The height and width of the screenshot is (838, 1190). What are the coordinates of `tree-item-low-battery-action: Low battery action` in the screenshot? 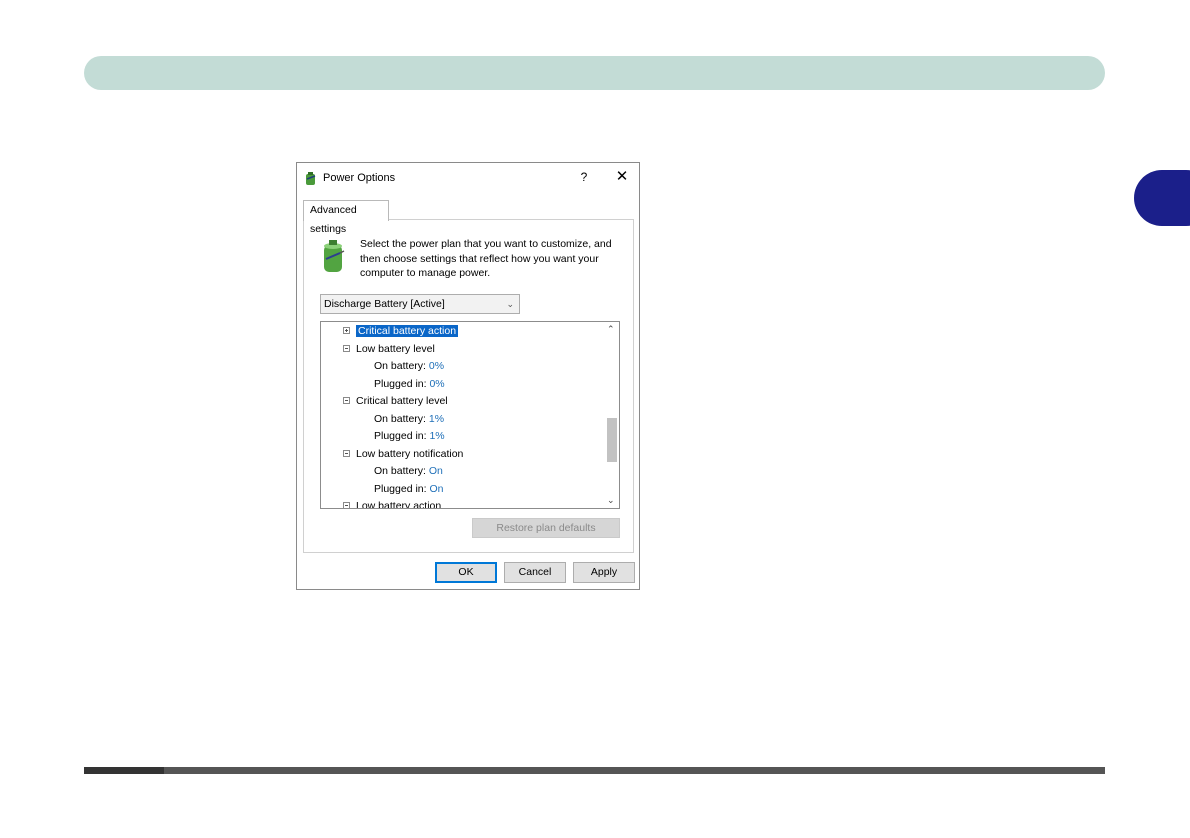 It's located at (392, 503).